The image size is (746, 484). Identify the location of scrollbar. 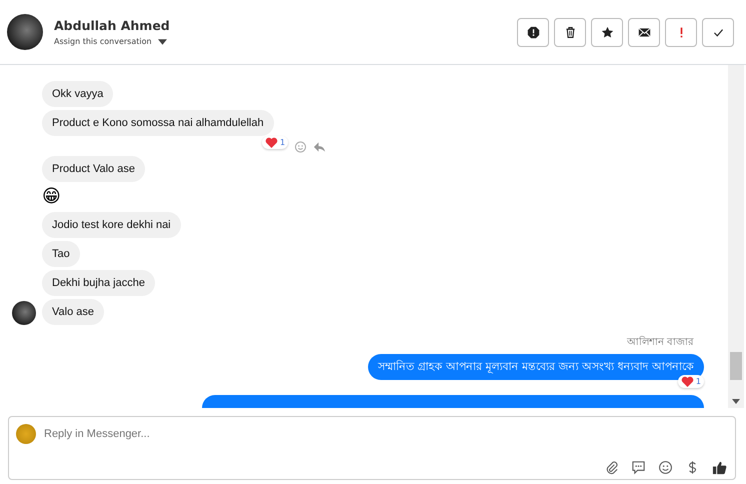
(736, 236).